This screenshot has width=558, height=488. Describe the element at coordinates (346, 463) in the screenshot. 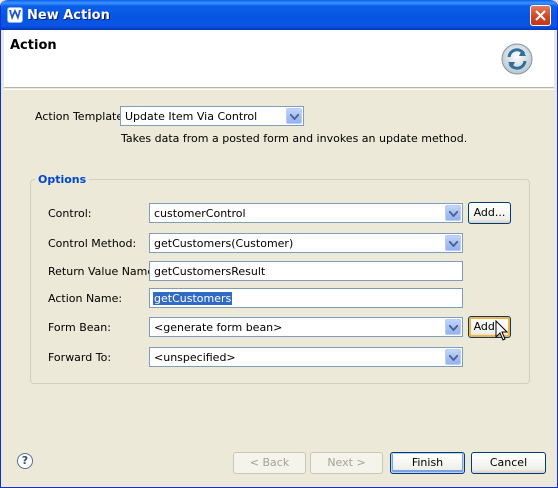

I see `next-button: Next >` at that location.